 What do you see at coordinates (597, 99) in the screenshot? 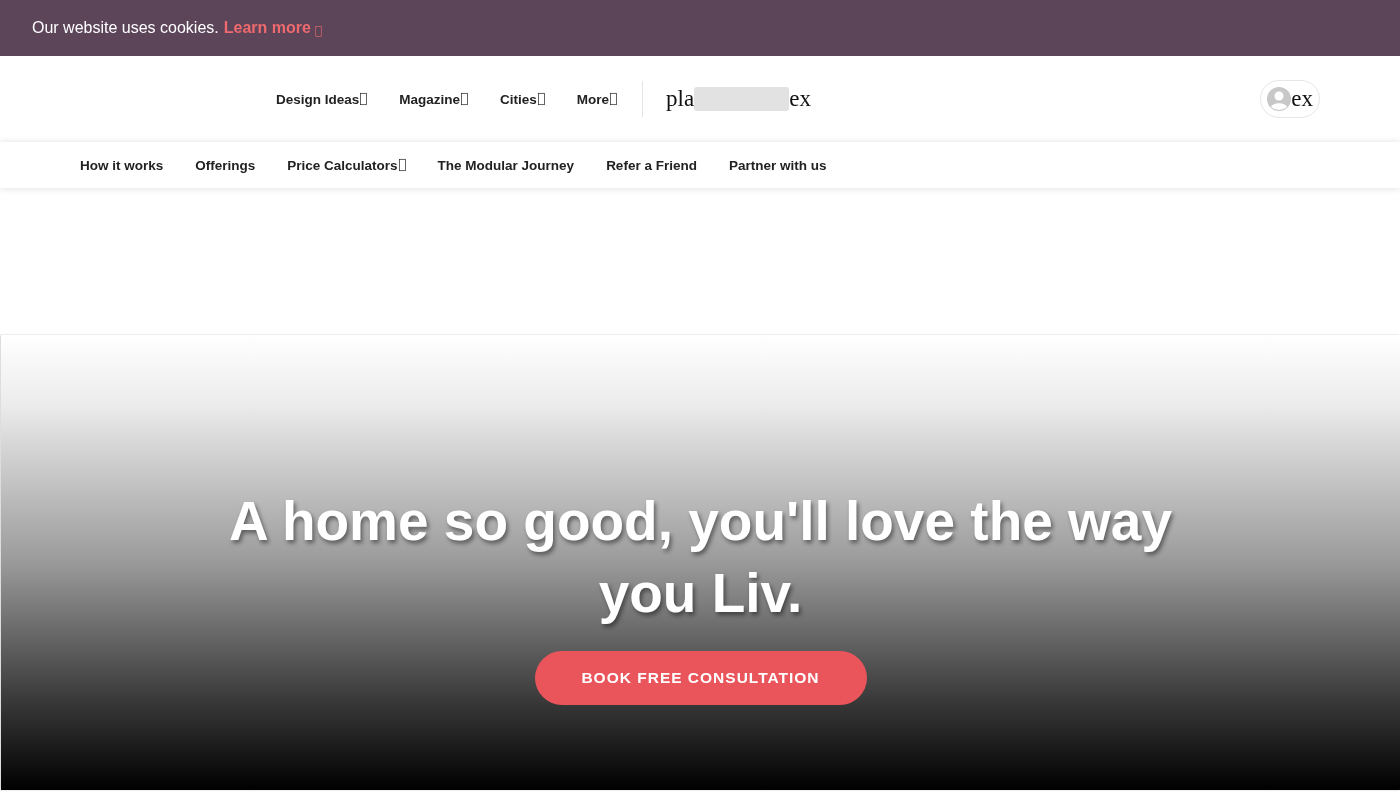
I see `nav-link: More` at bounding box center [597, 99].